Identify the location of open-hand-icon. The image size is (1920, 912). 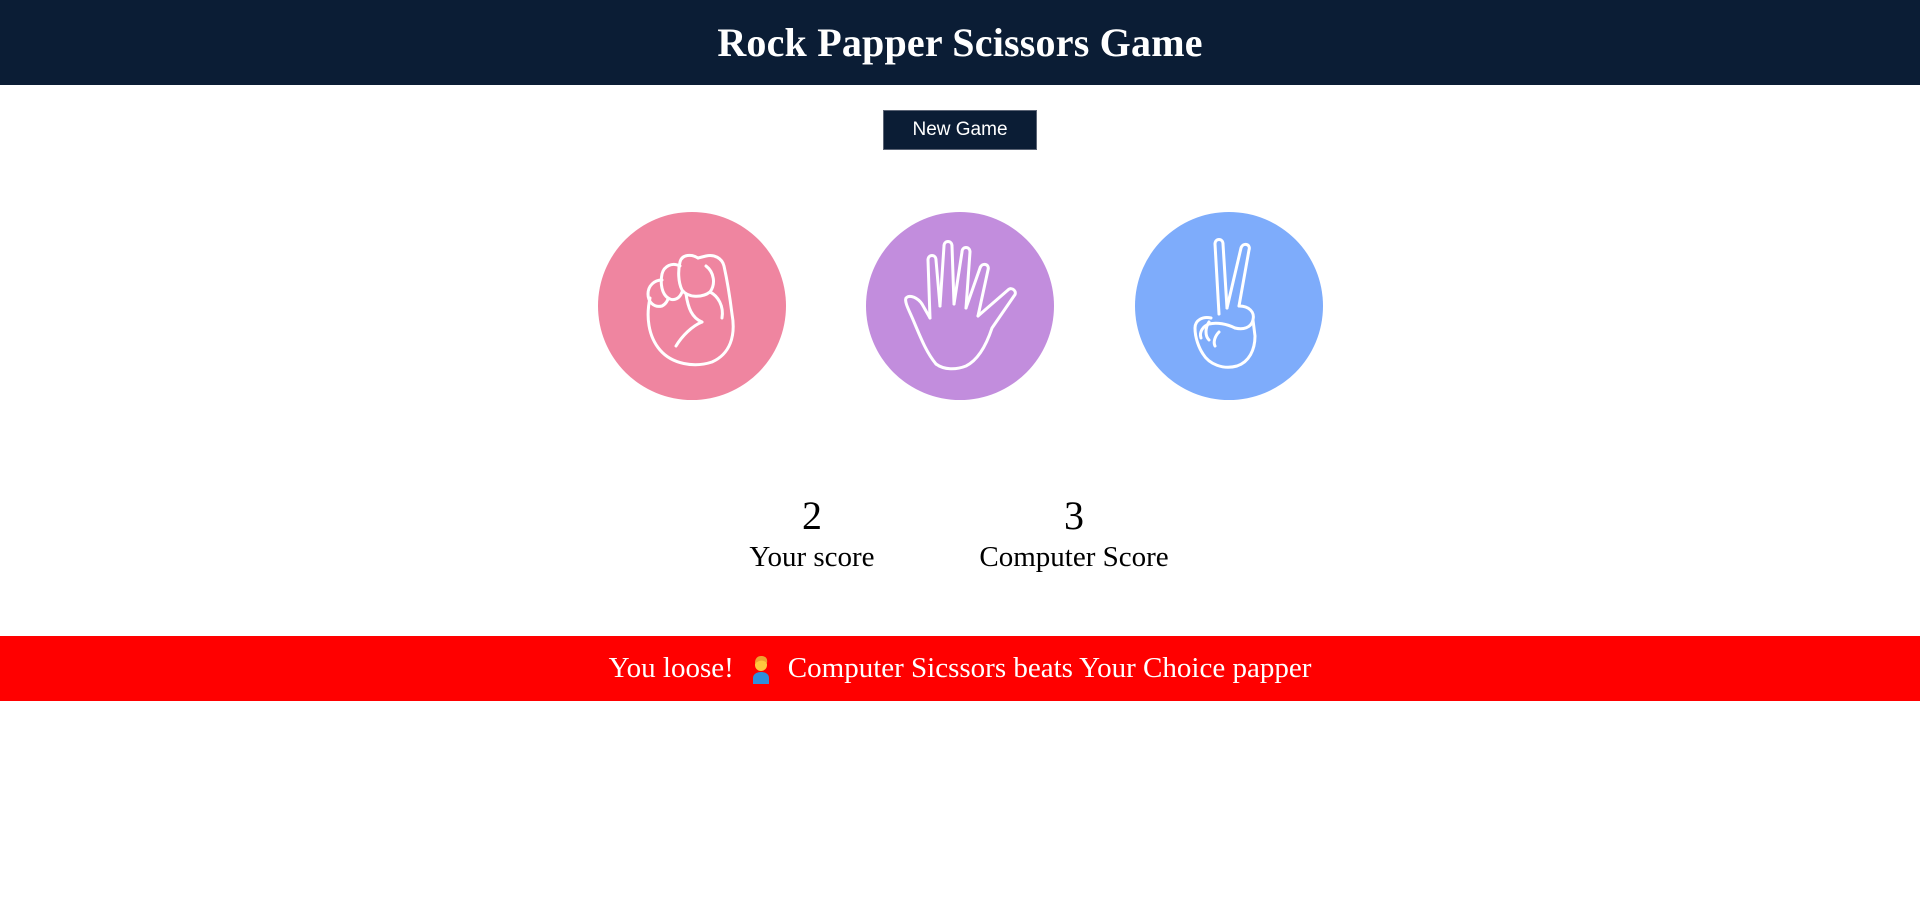
(960, 305).